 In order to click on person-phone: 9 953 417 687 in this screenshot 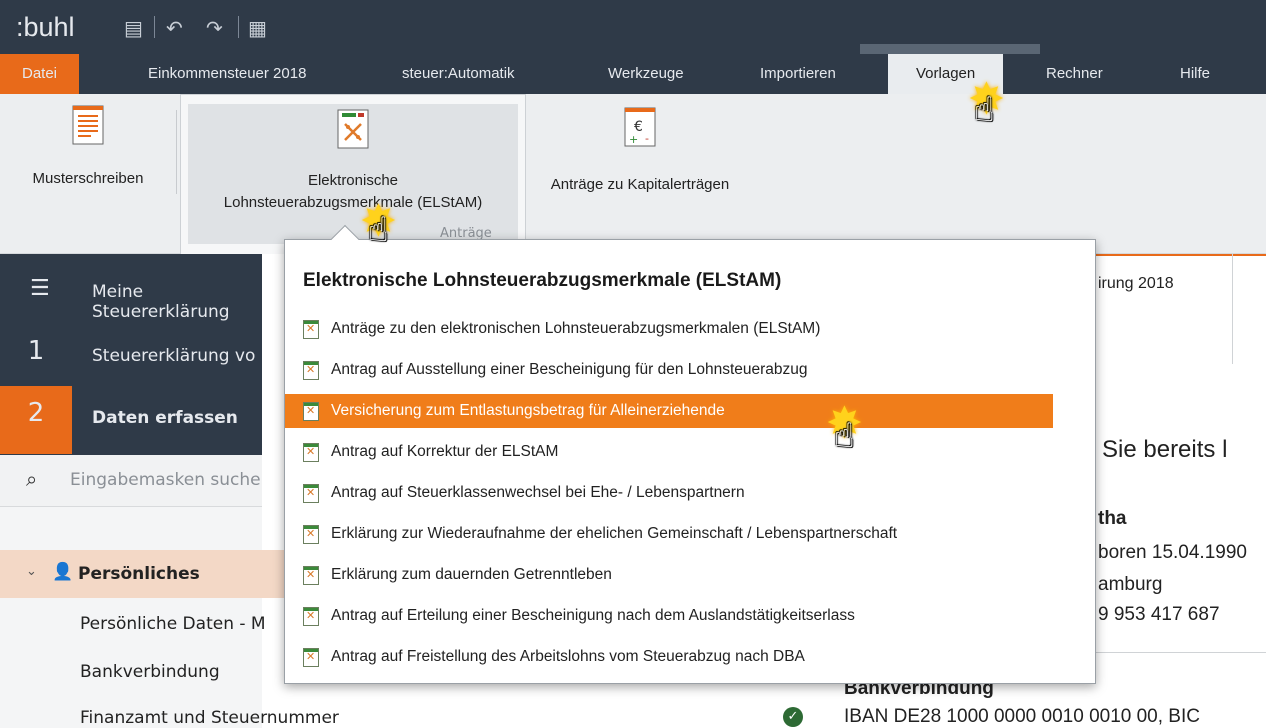, I will do `click(1159, 614)`.